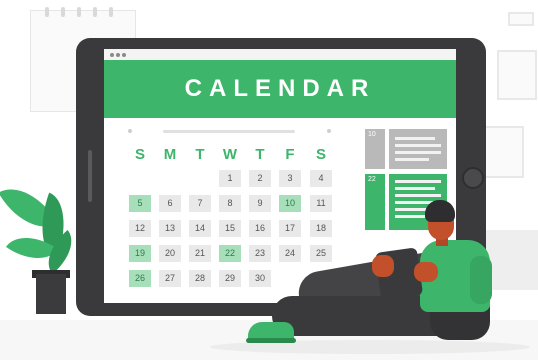 The image size is (538, 360). What do you see at coordinates (321, 253) in the screenshot?
I see `day-cell: 25` at bounding box center [321, 253].